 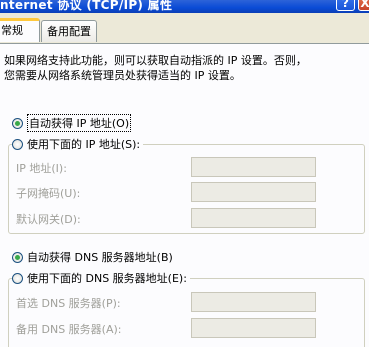 I want to click on tab-alternate-config: 备用配置, so click(x=69, y=31).